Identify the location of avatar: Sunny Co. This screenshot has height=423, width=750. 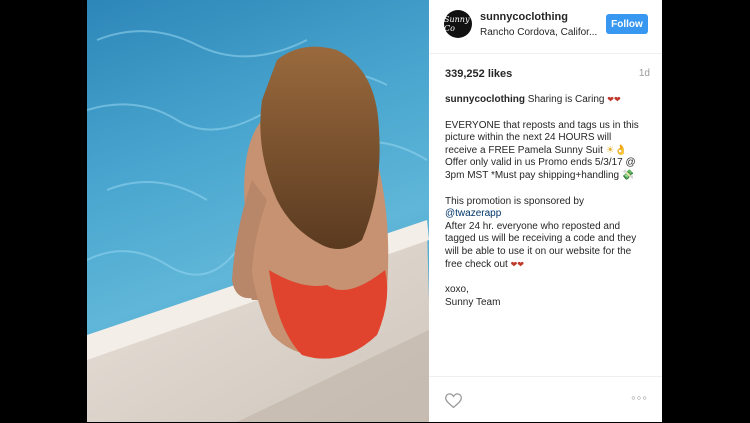
(458, 24).